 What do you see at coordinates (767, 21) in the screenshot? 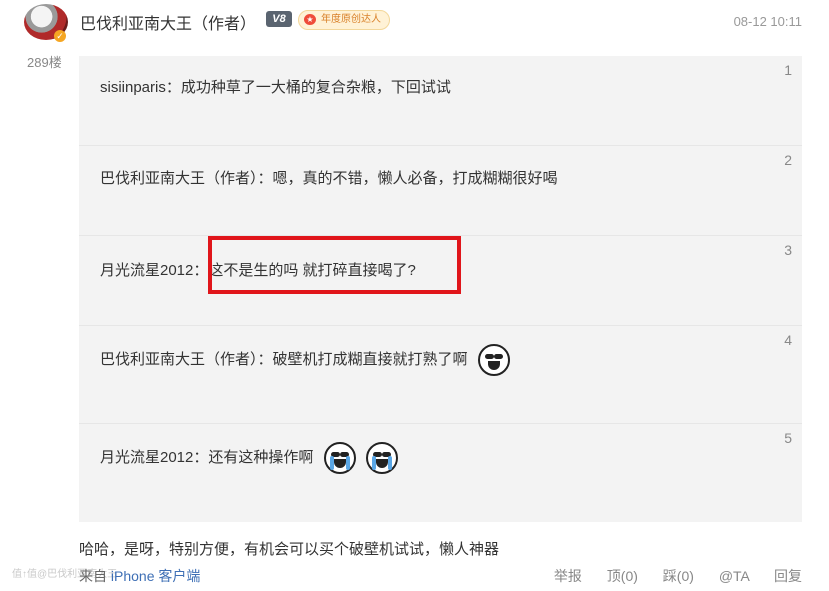
I see `post-time: 08-12 10:11` at bounding box center [767, 21].